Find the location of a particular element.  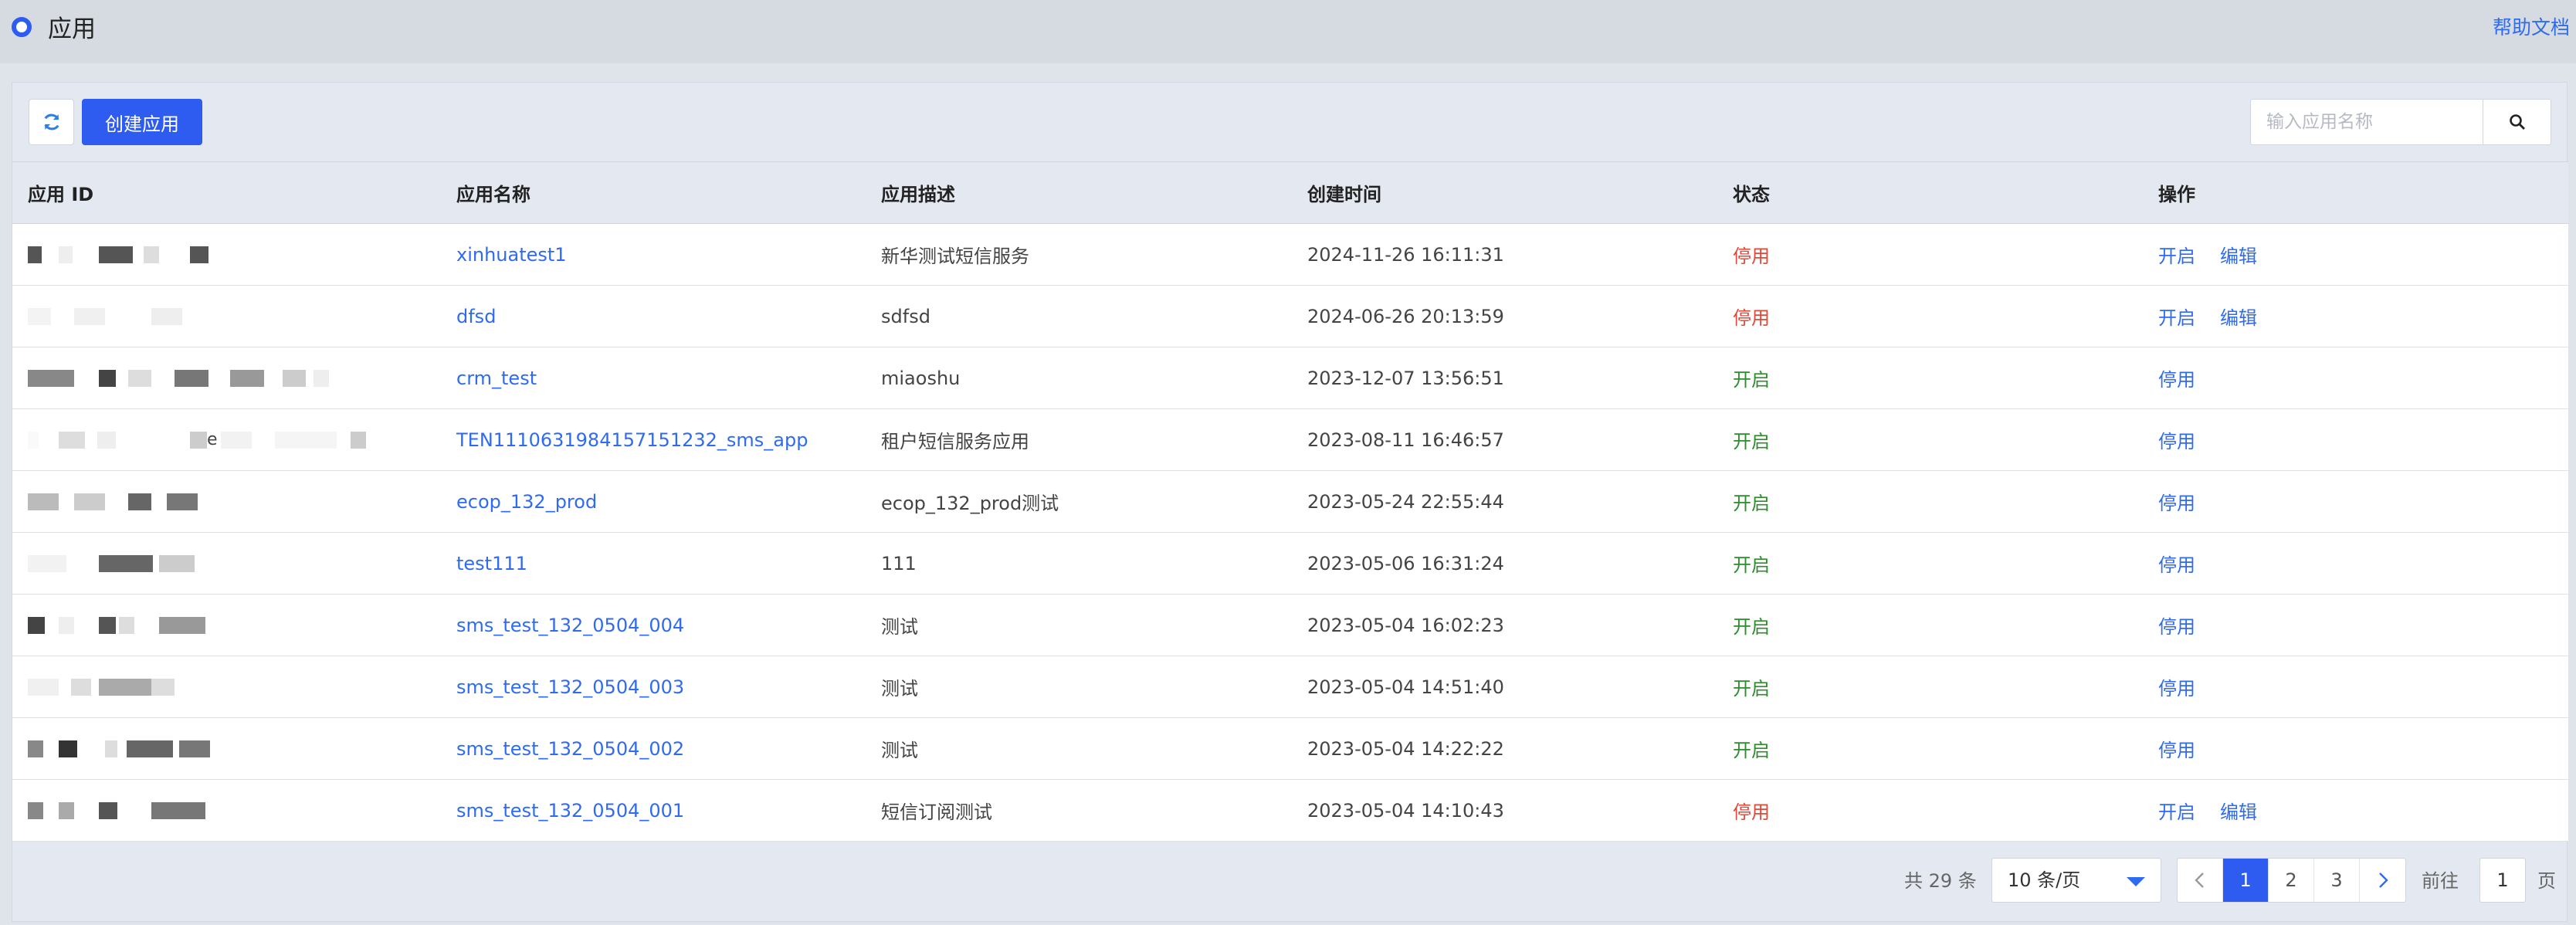

table-row: test111 111 2023-05-06 16:31:24 开启 停用 is located at coordinates (1290, 564).